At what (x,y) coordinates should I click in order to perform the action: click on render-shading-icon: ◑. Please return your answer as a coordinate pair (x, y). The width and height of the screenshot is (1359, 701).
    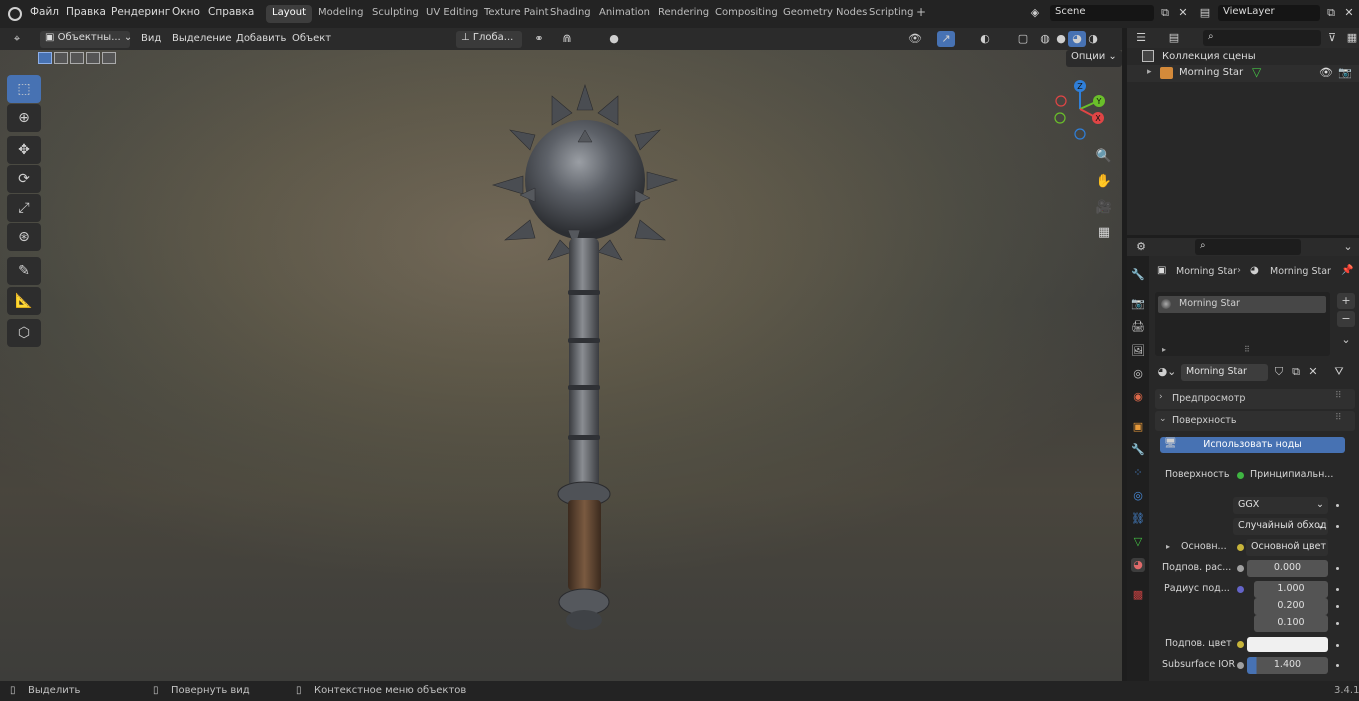
    Looking at the image, I should click on (1093, 39).